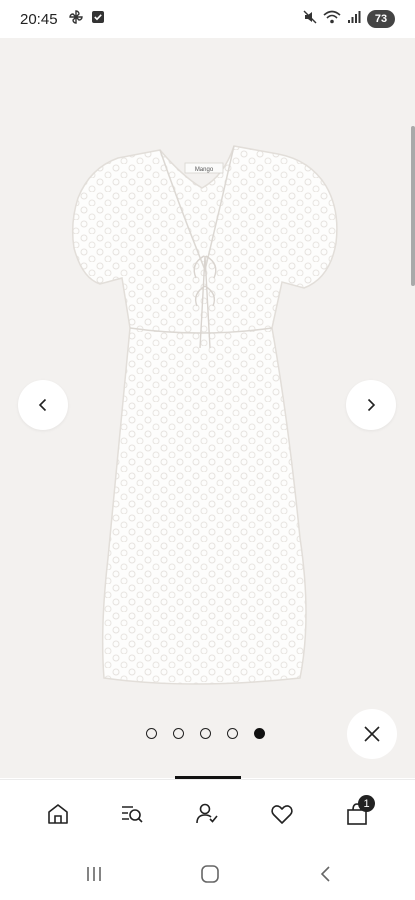  Describe the element at coordinates (366, 803) in the screenshot. I see `bag-count-badge: 1` at that location.